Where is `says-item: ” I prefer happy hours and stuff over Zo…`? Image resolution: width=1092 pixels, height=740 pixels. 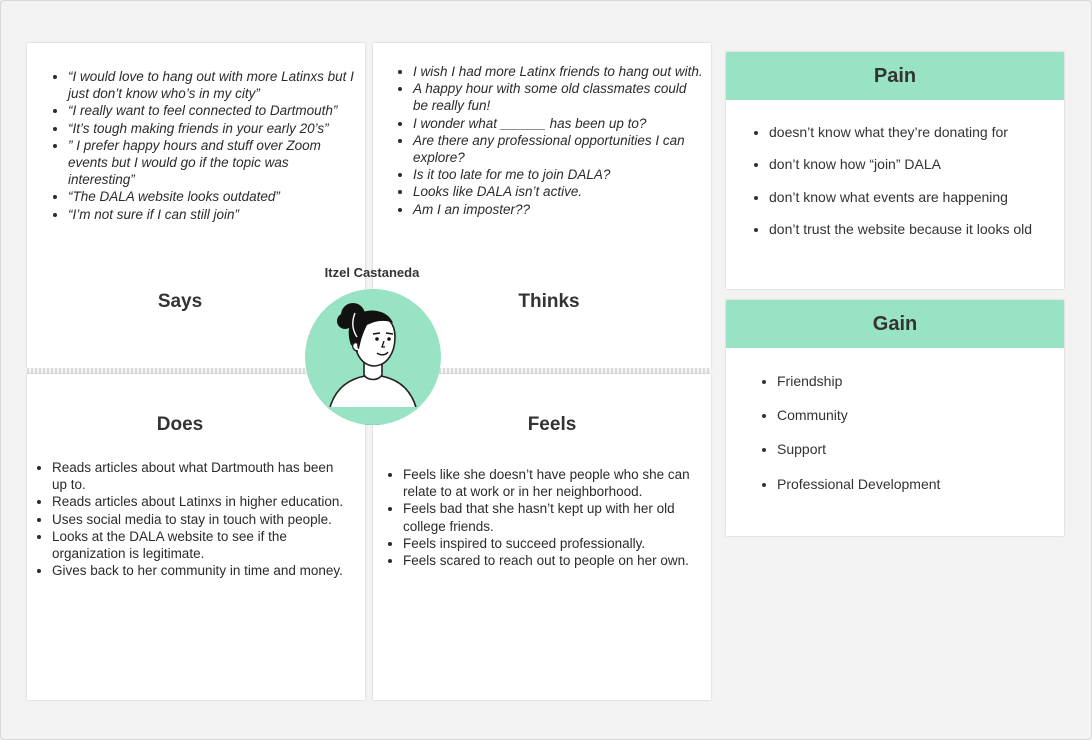 says-item: ” I prefer happy hours and stuff over Zo… is located at coordinates (213, 163).